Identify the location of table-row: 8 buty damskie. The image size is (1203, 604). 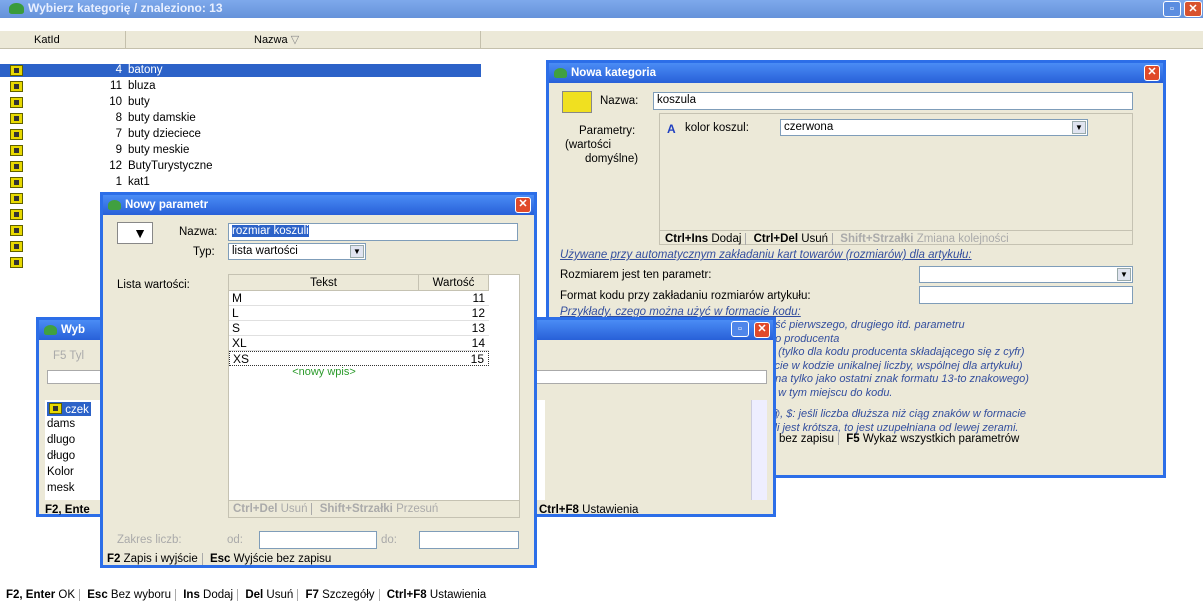
(240, 118).